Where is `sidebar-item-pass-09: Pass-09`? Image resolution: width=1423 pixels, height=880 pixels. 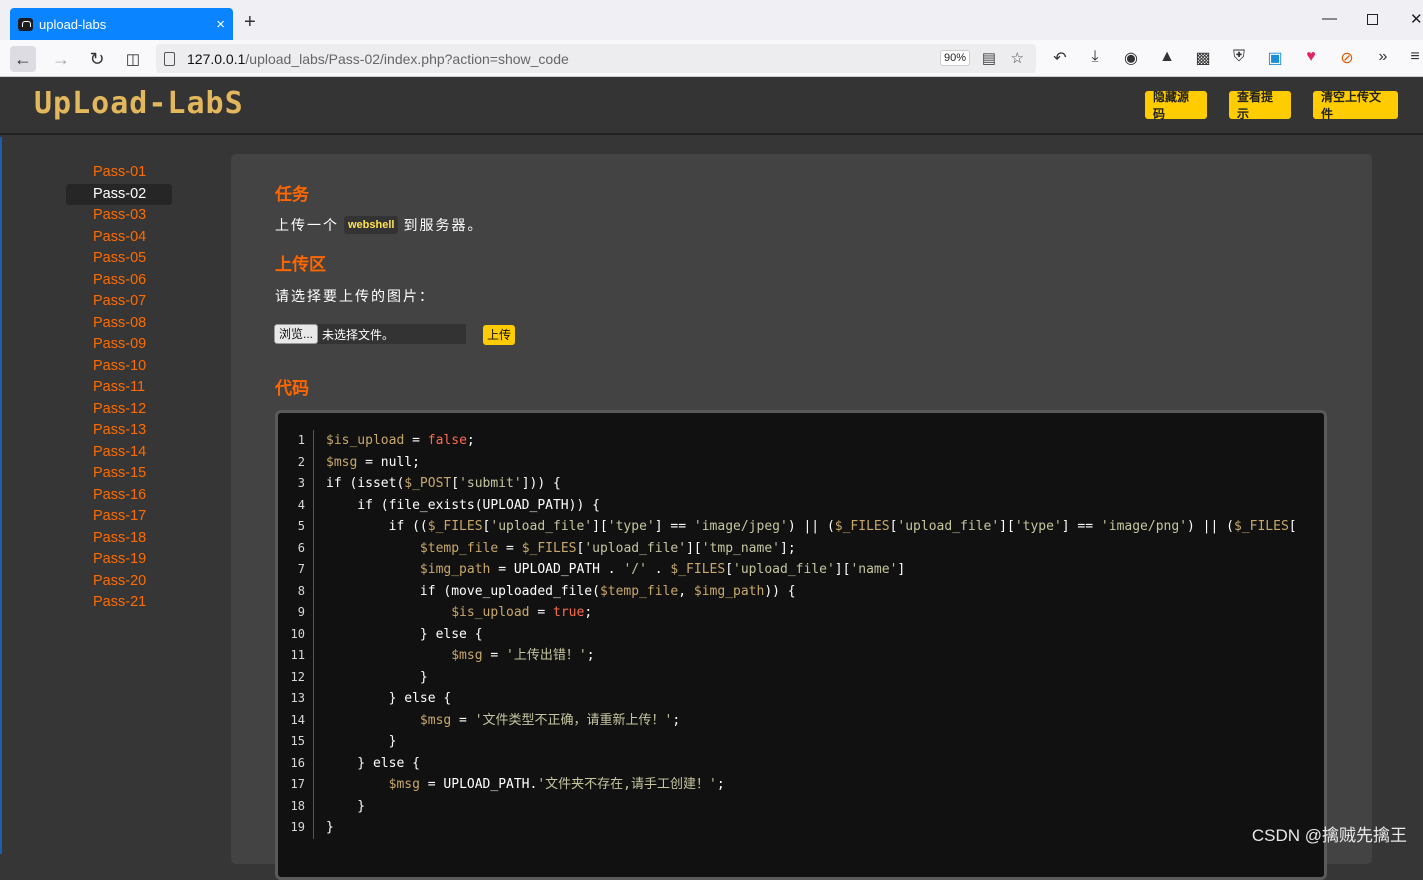 sidebar-item-pass-09: Pass-09 is located at coordinates (119, 345).